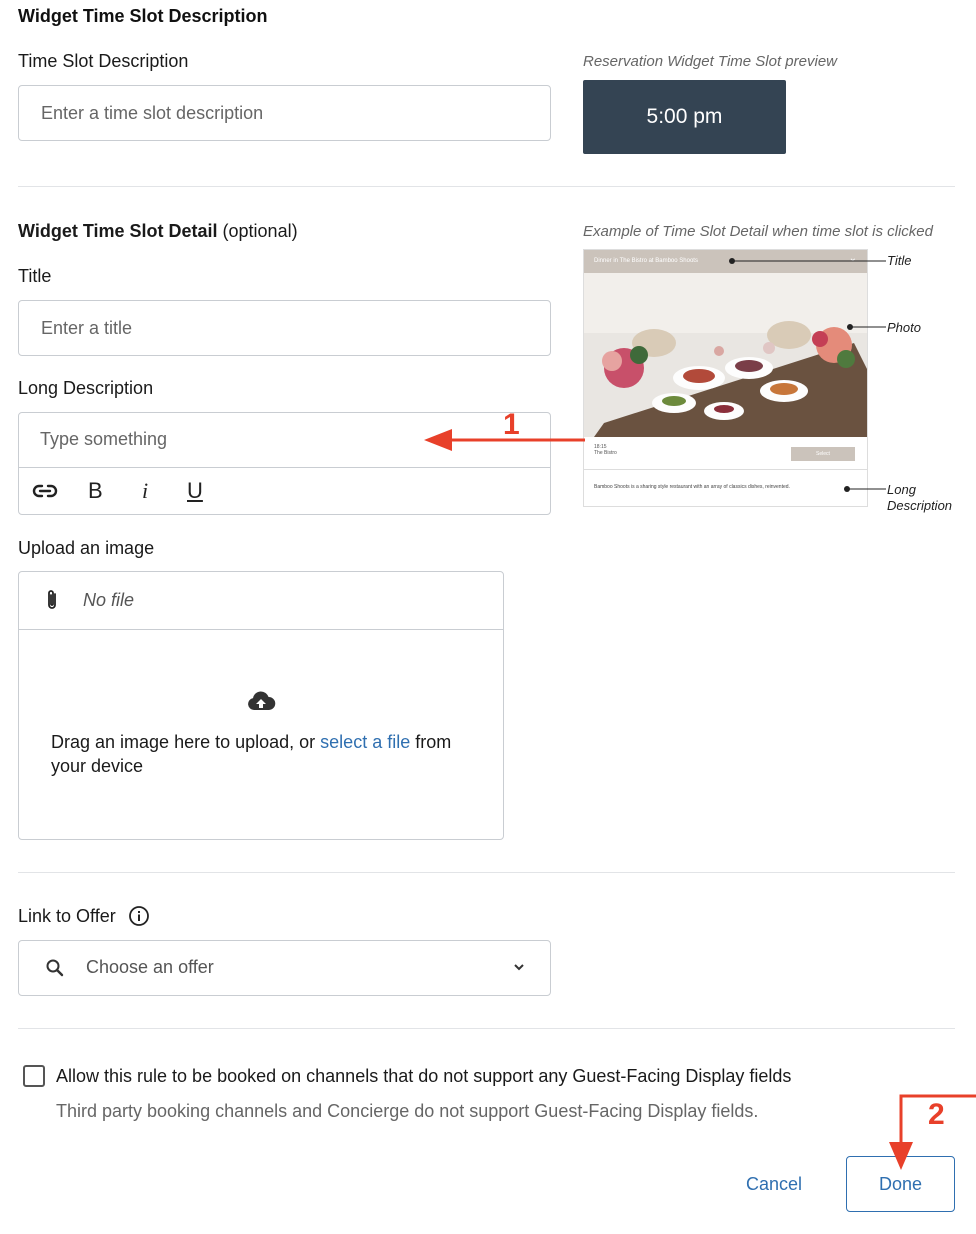 The width and height of the screenshot is (976, 1234). What do you see at coordinates (936, 1114) in the screenshot?
I see `annotation-label-2: 2` at bounding box center [936, 1114].